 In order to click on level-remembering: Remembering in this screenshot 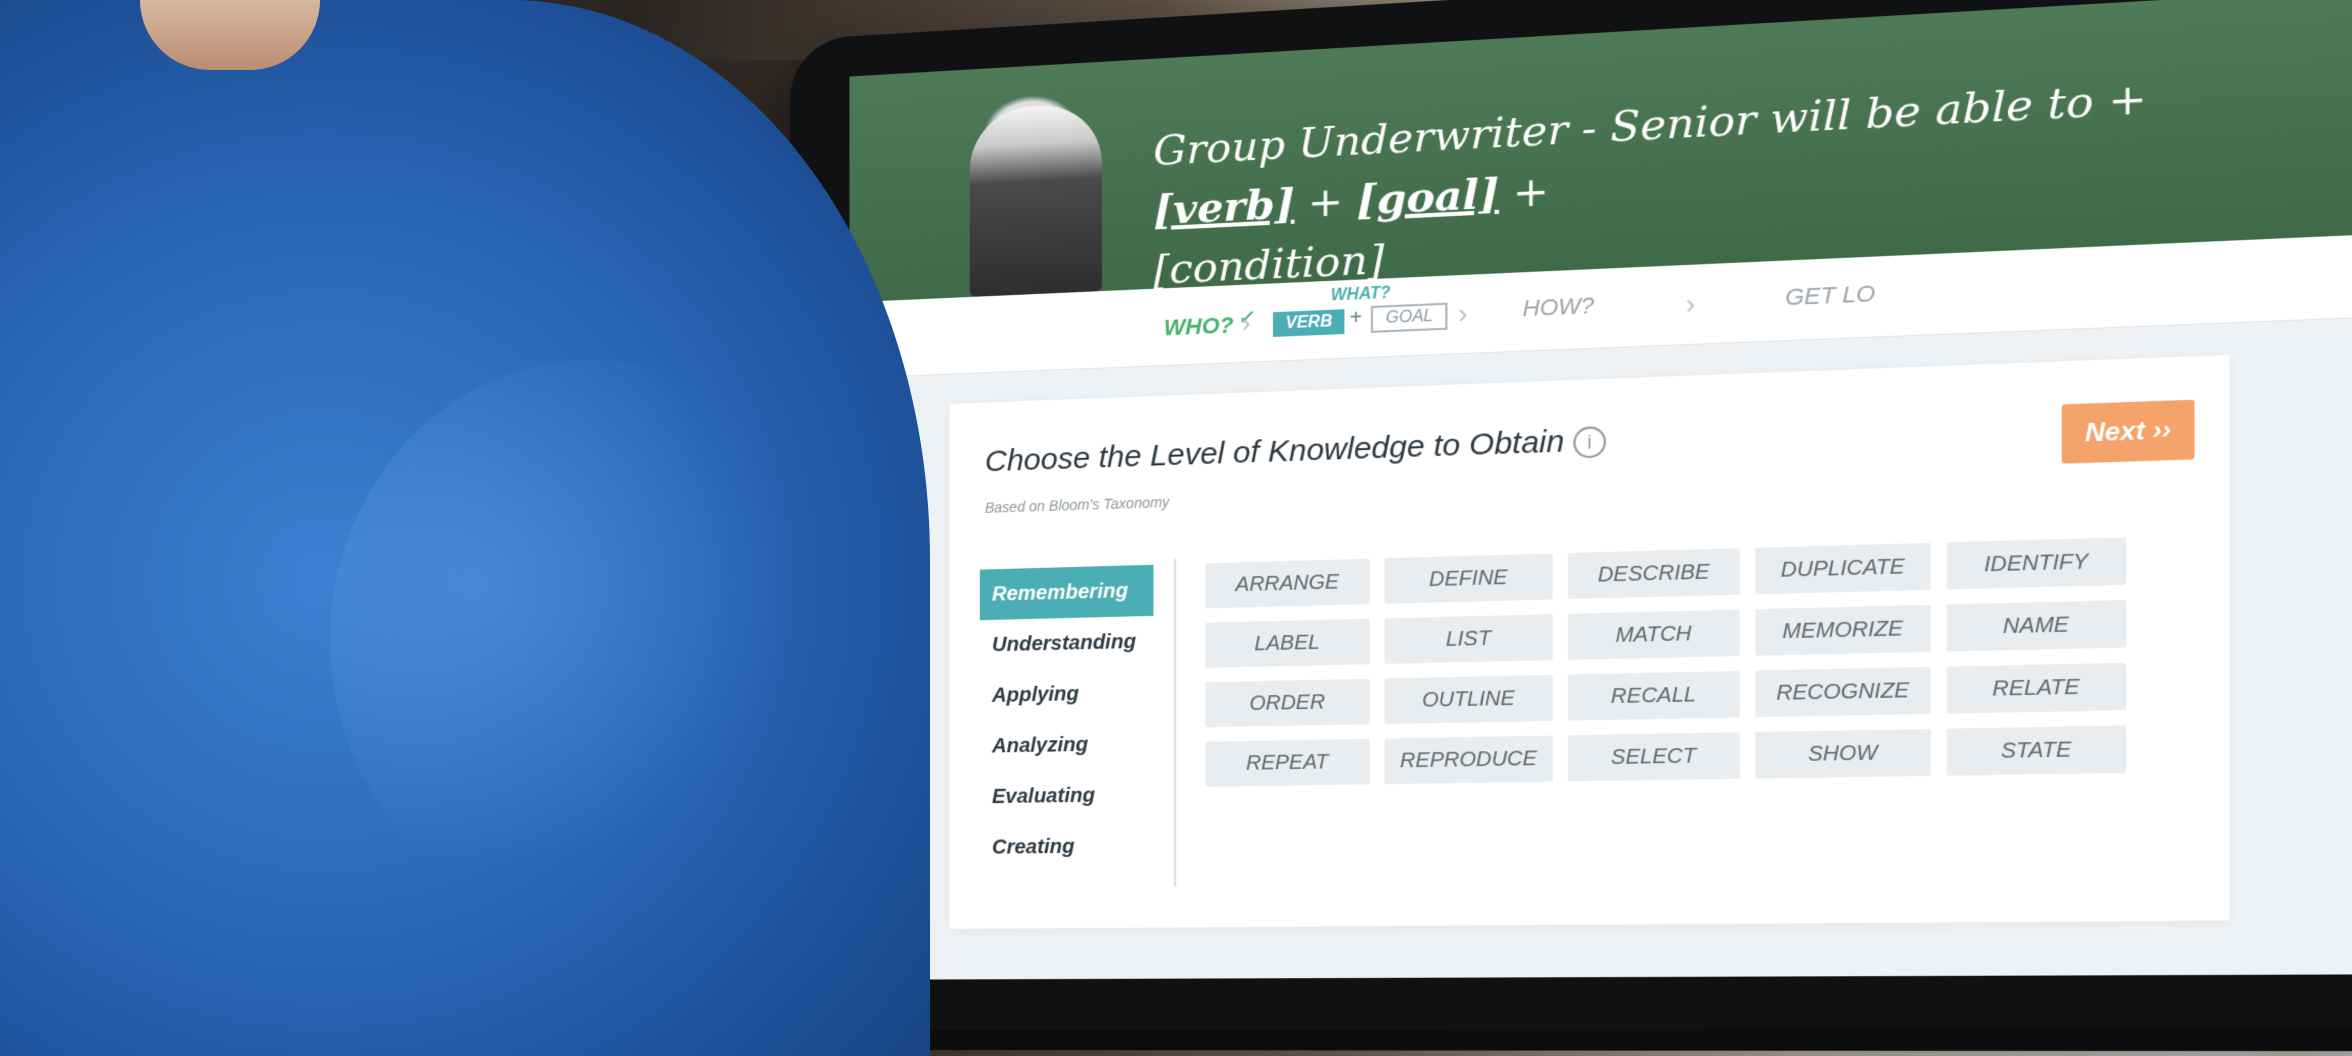, I will do `click(1066, 592)`.